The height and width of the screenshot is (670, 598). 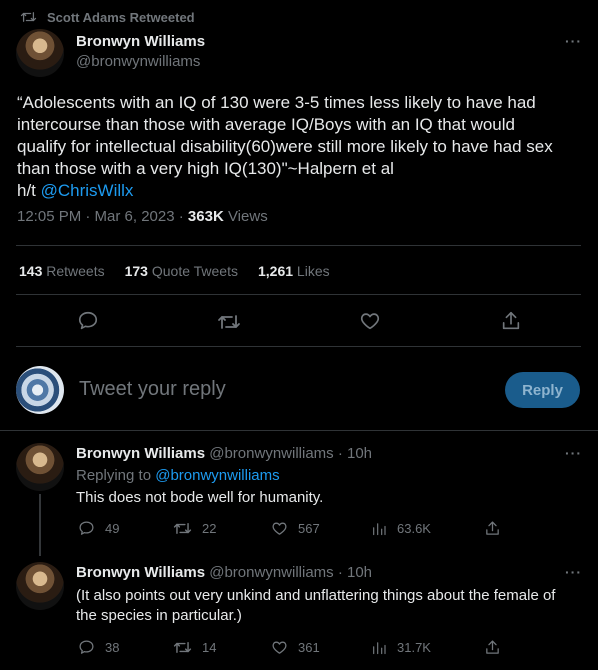 I want to click on author-handle: @bronwynwilliams, so click(x=138, y=61).